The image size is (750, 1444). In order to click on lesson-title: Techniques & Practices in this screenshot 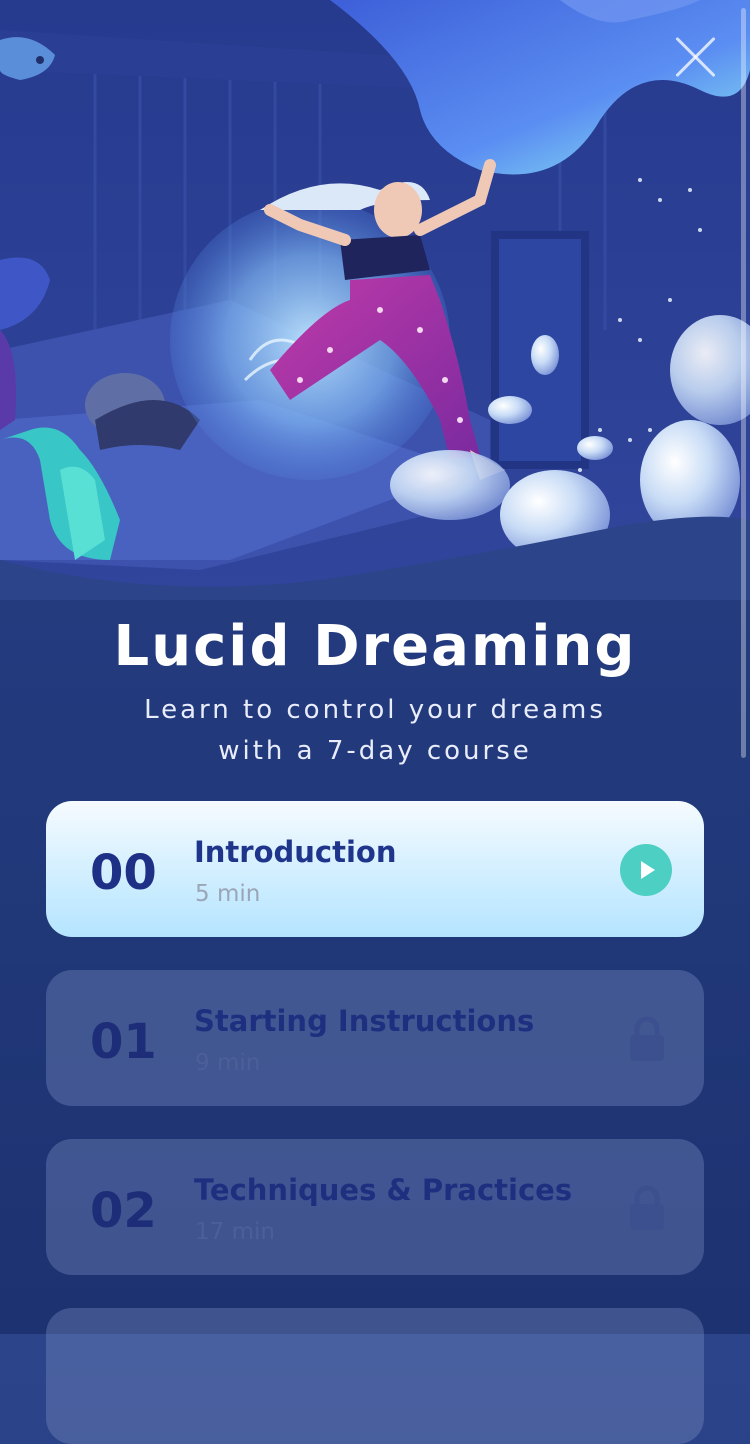, I will do `click(383, 1190)`.